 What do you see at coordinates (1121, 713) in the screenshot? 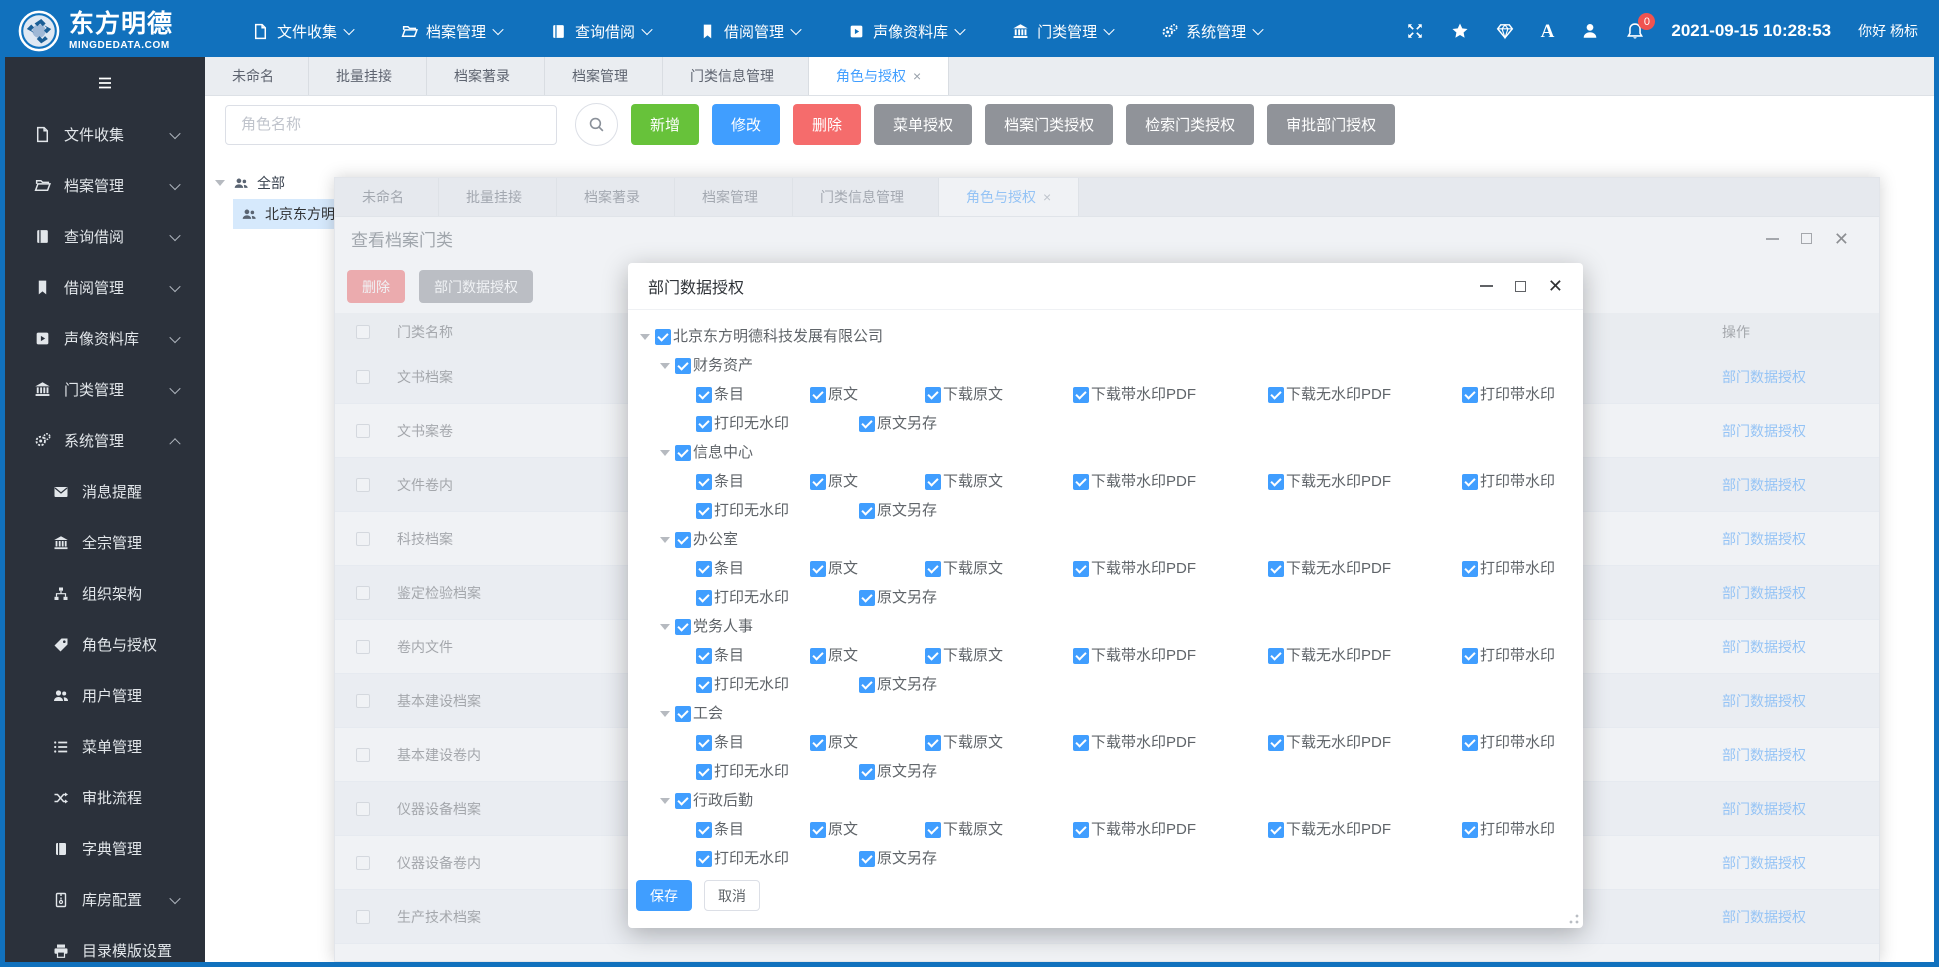
I see `tree-group-node: 工会` at bounding box center [1121, 713].